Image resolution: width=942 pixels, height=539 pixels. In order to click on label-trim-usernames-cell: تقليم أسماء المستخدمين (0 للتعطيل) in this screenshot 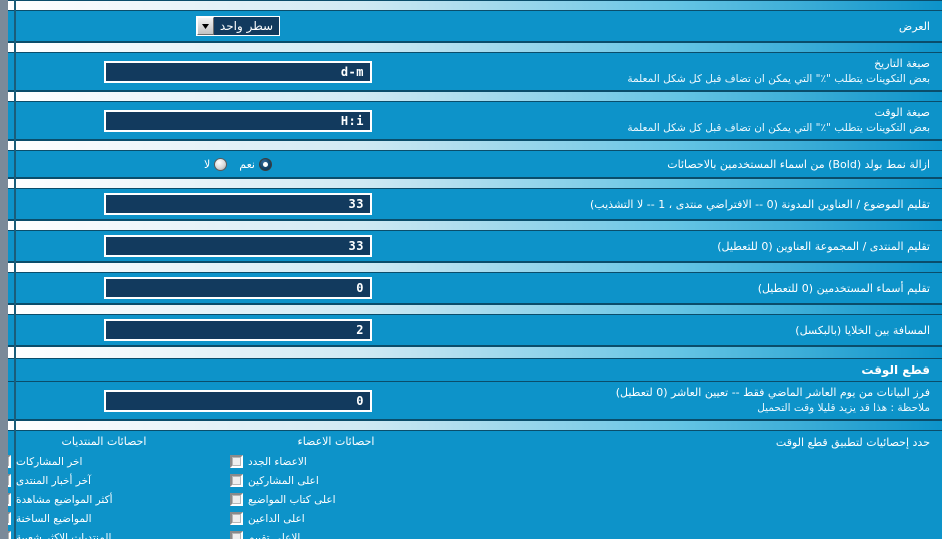, I will do `click(697, 288)`.